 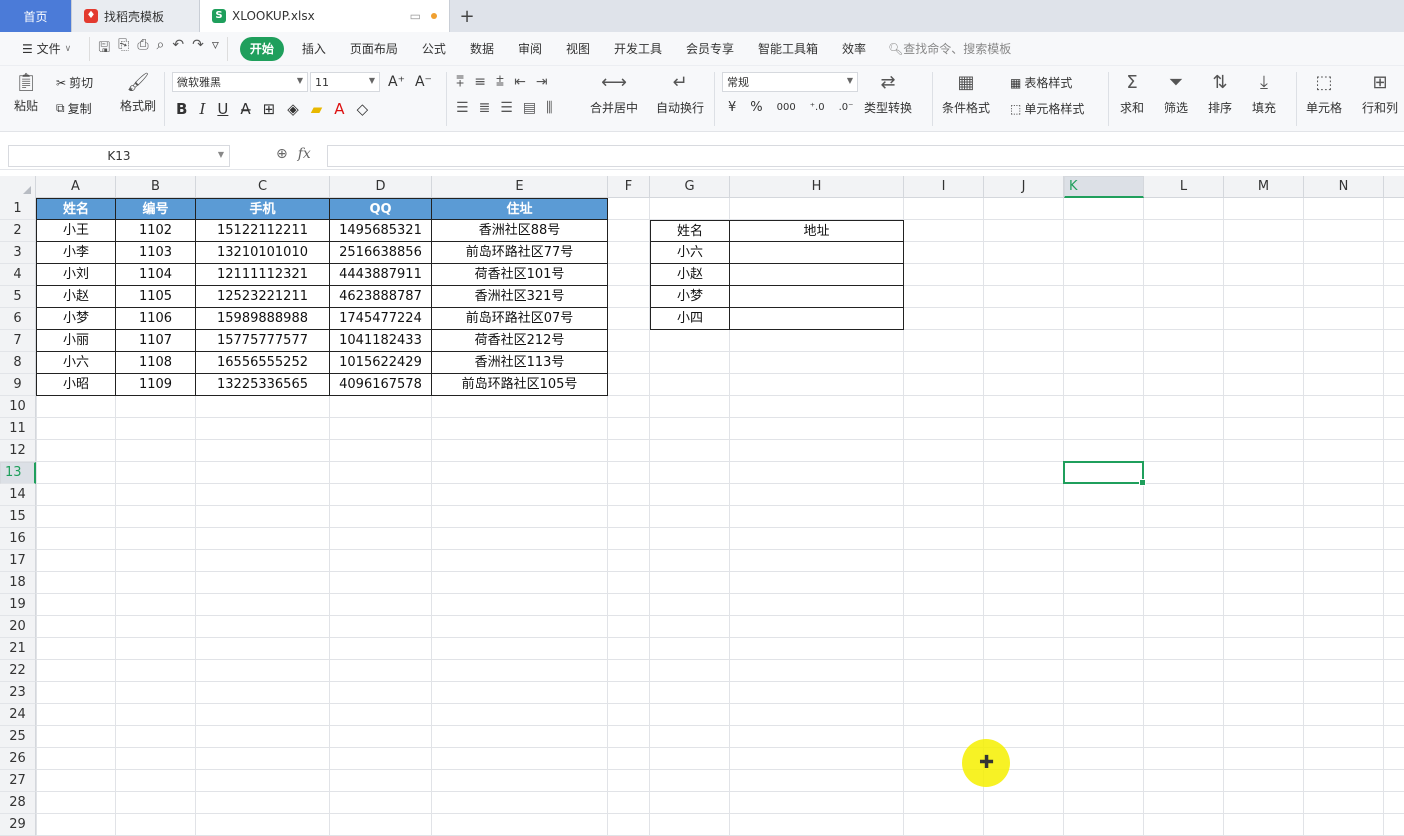 I want to click on cell: 小丽, so click(x=76, y=341).